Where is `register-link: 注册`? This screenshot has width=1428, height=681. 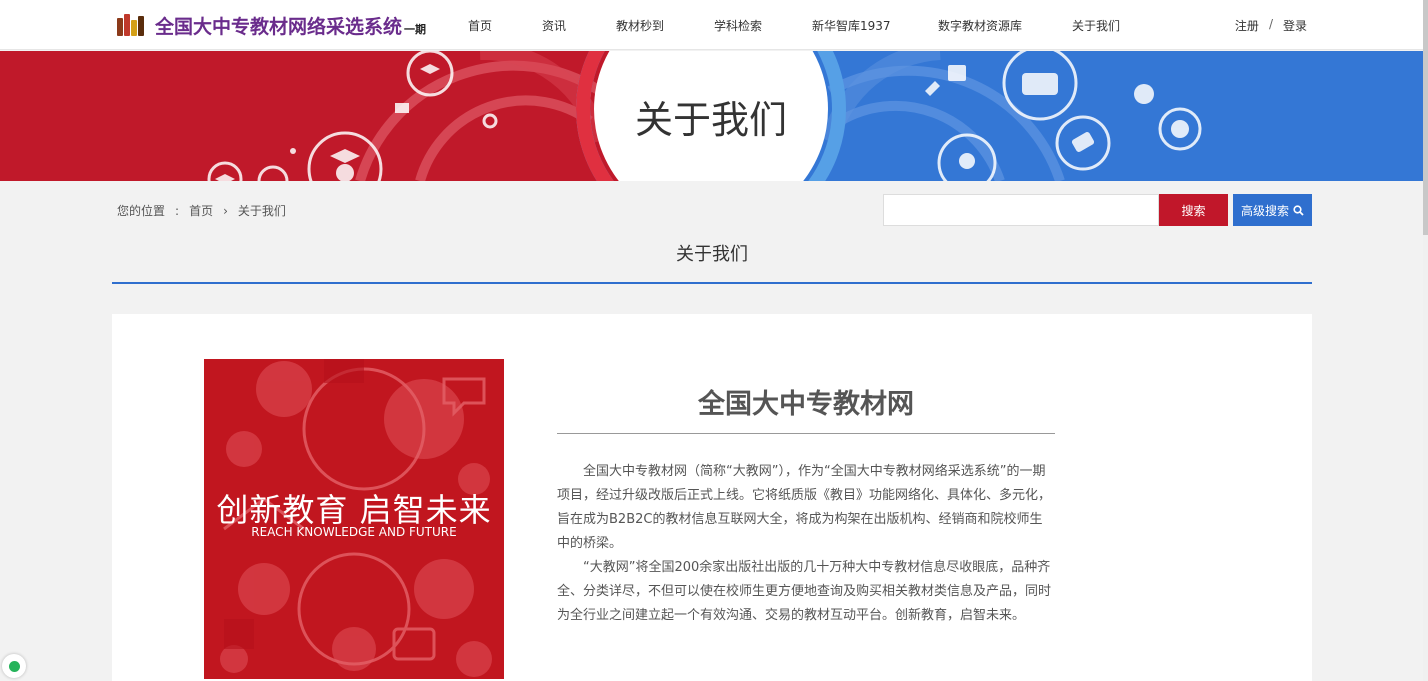
register-link: 注册 is located at coordinates (1247, 25).